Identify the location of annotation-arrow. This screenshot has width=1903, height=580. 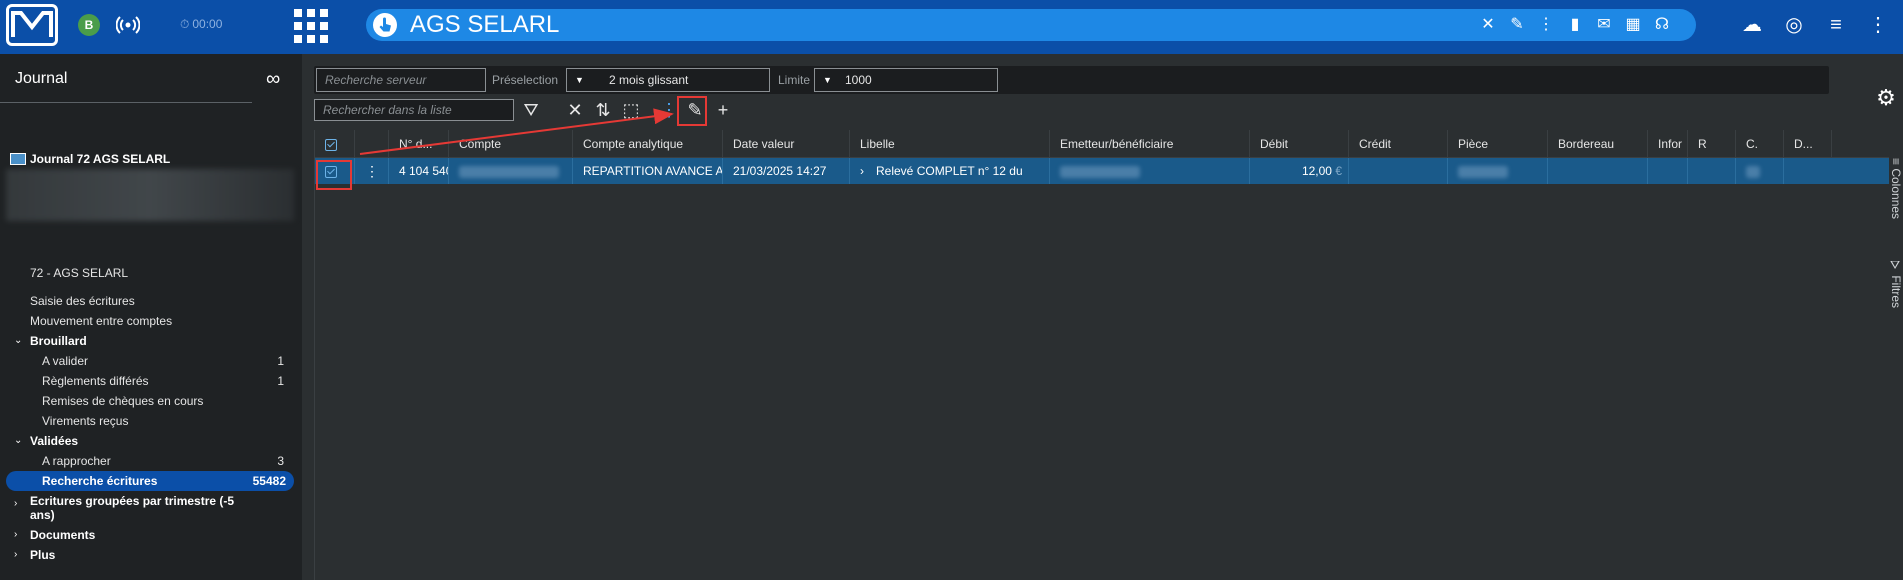
(516, 131).